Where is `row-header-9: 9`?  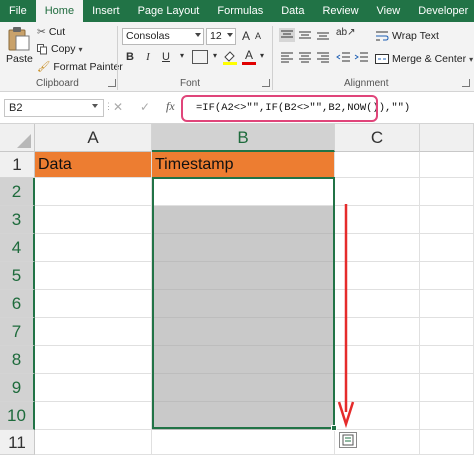 row-header-9: 9 is located at coordinates (17, 388).